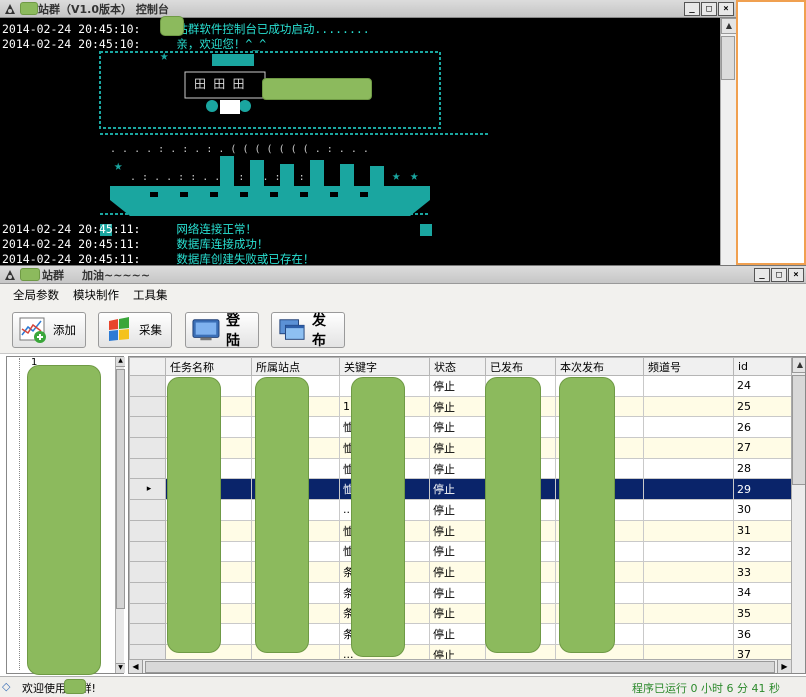  What do you see at coordinates (762, 572) in the screenshot?
I see `cell-id: 33` at bounding box center [762, 572].